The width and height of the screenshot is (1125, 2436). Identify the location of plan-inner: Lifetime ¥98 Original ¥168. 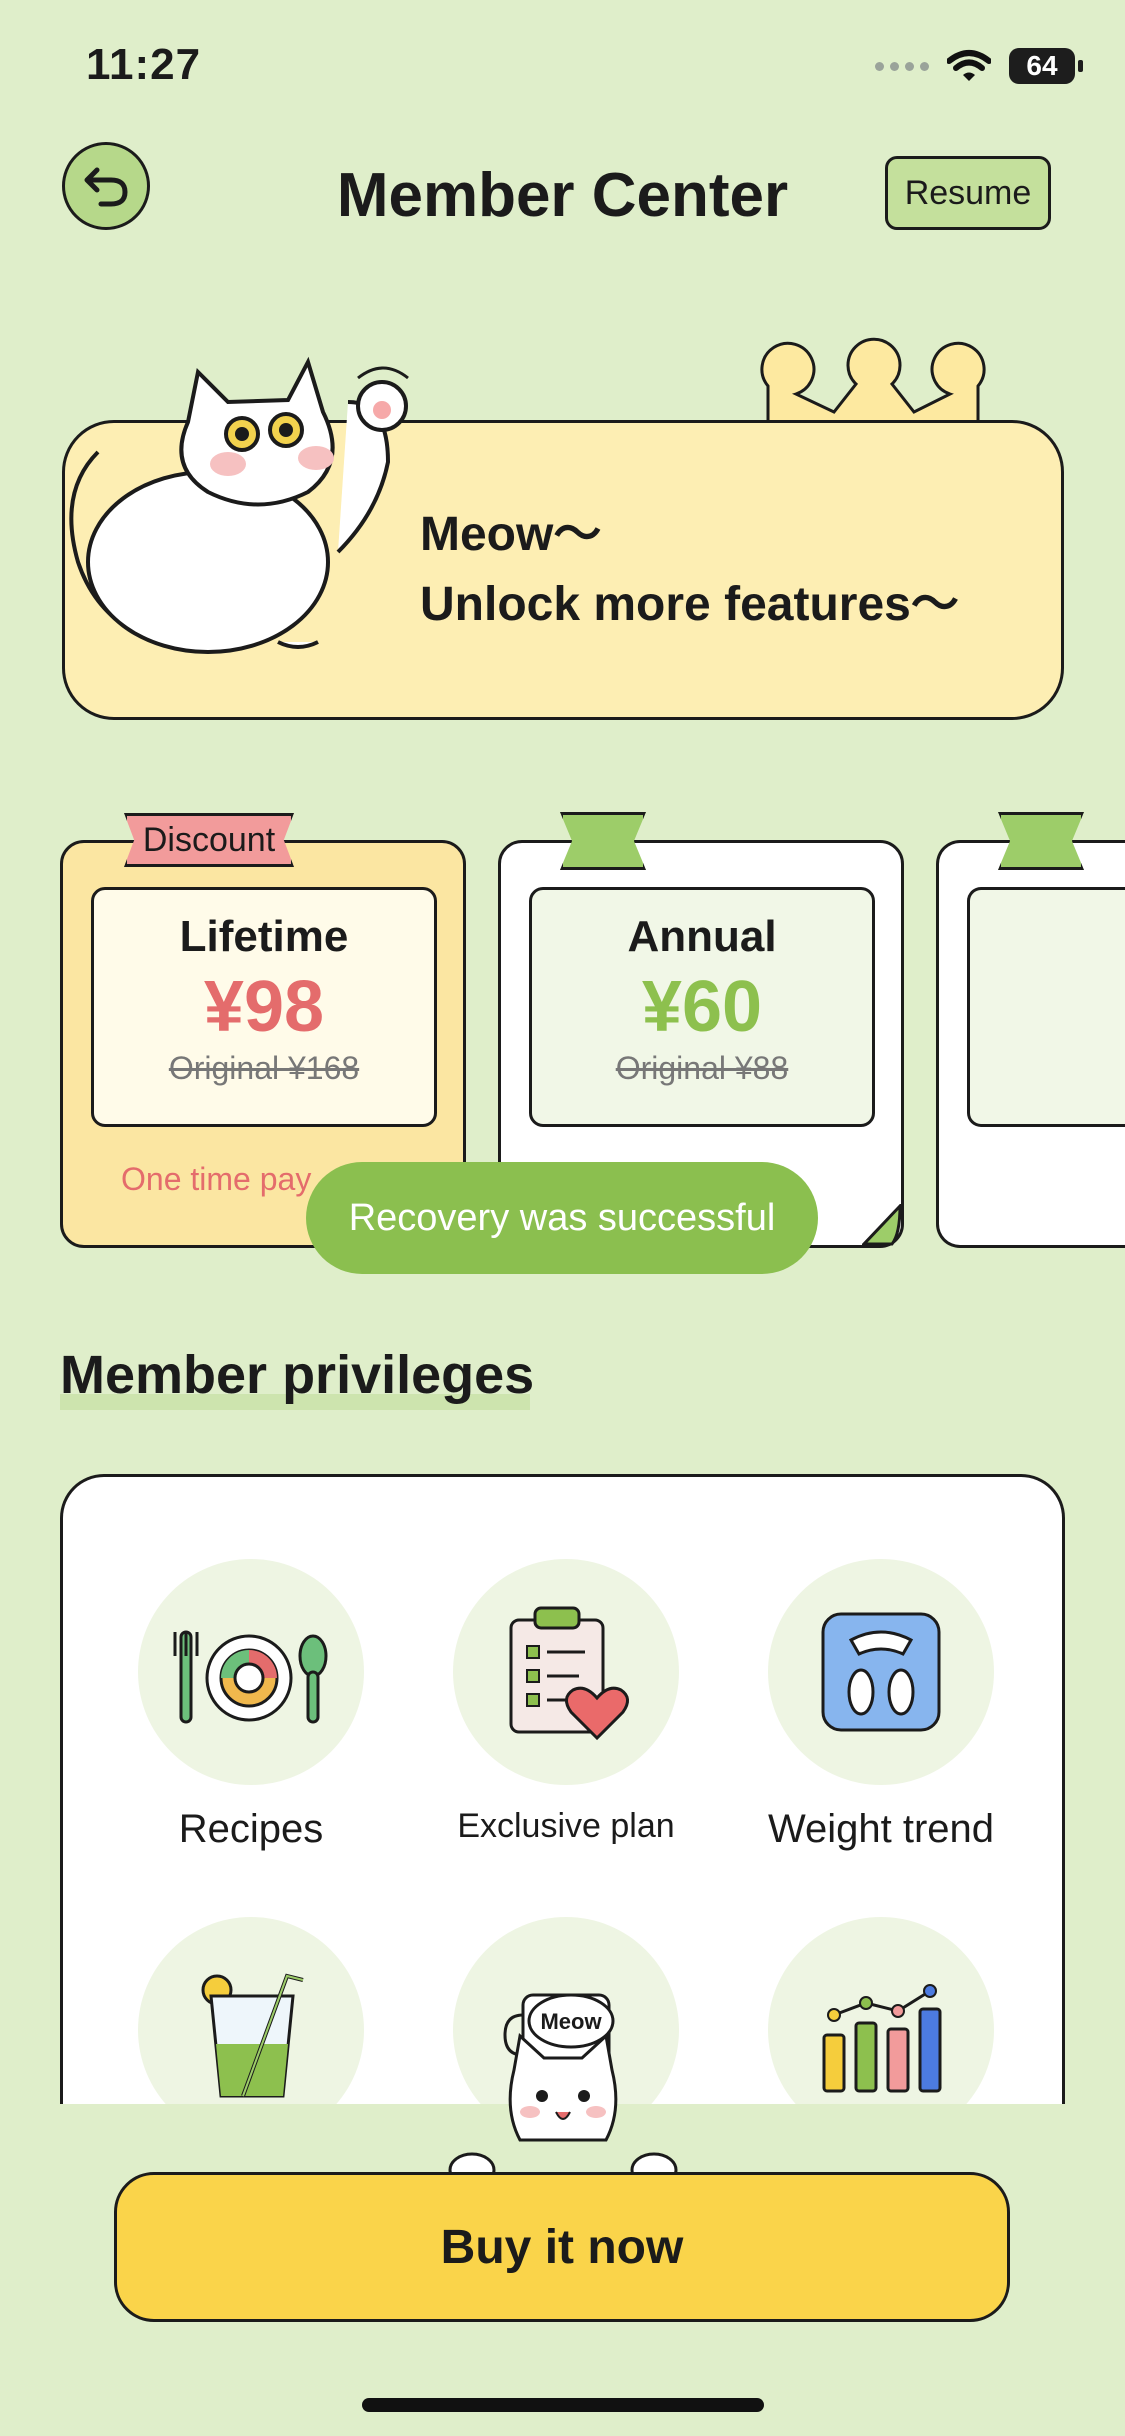
(264, 1007).